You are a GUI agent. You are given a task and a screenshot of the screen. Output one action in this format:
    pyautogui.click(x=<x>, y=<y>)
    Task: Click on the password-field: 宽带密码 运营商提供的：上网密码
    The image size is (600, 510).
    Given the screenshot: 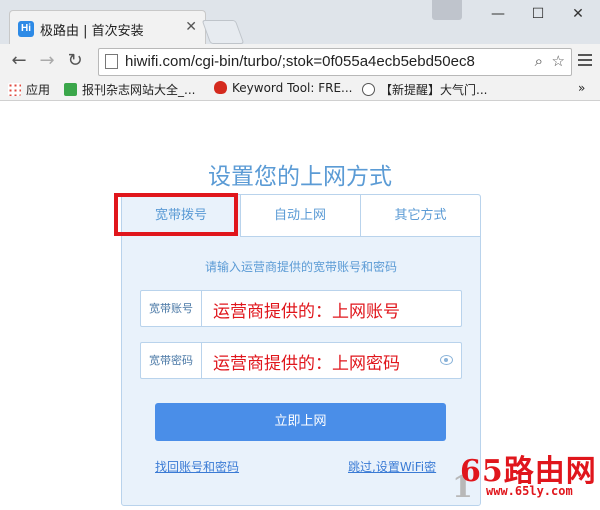 What is the action you would take?
    pyautogui.click(x=301, y=360)
    